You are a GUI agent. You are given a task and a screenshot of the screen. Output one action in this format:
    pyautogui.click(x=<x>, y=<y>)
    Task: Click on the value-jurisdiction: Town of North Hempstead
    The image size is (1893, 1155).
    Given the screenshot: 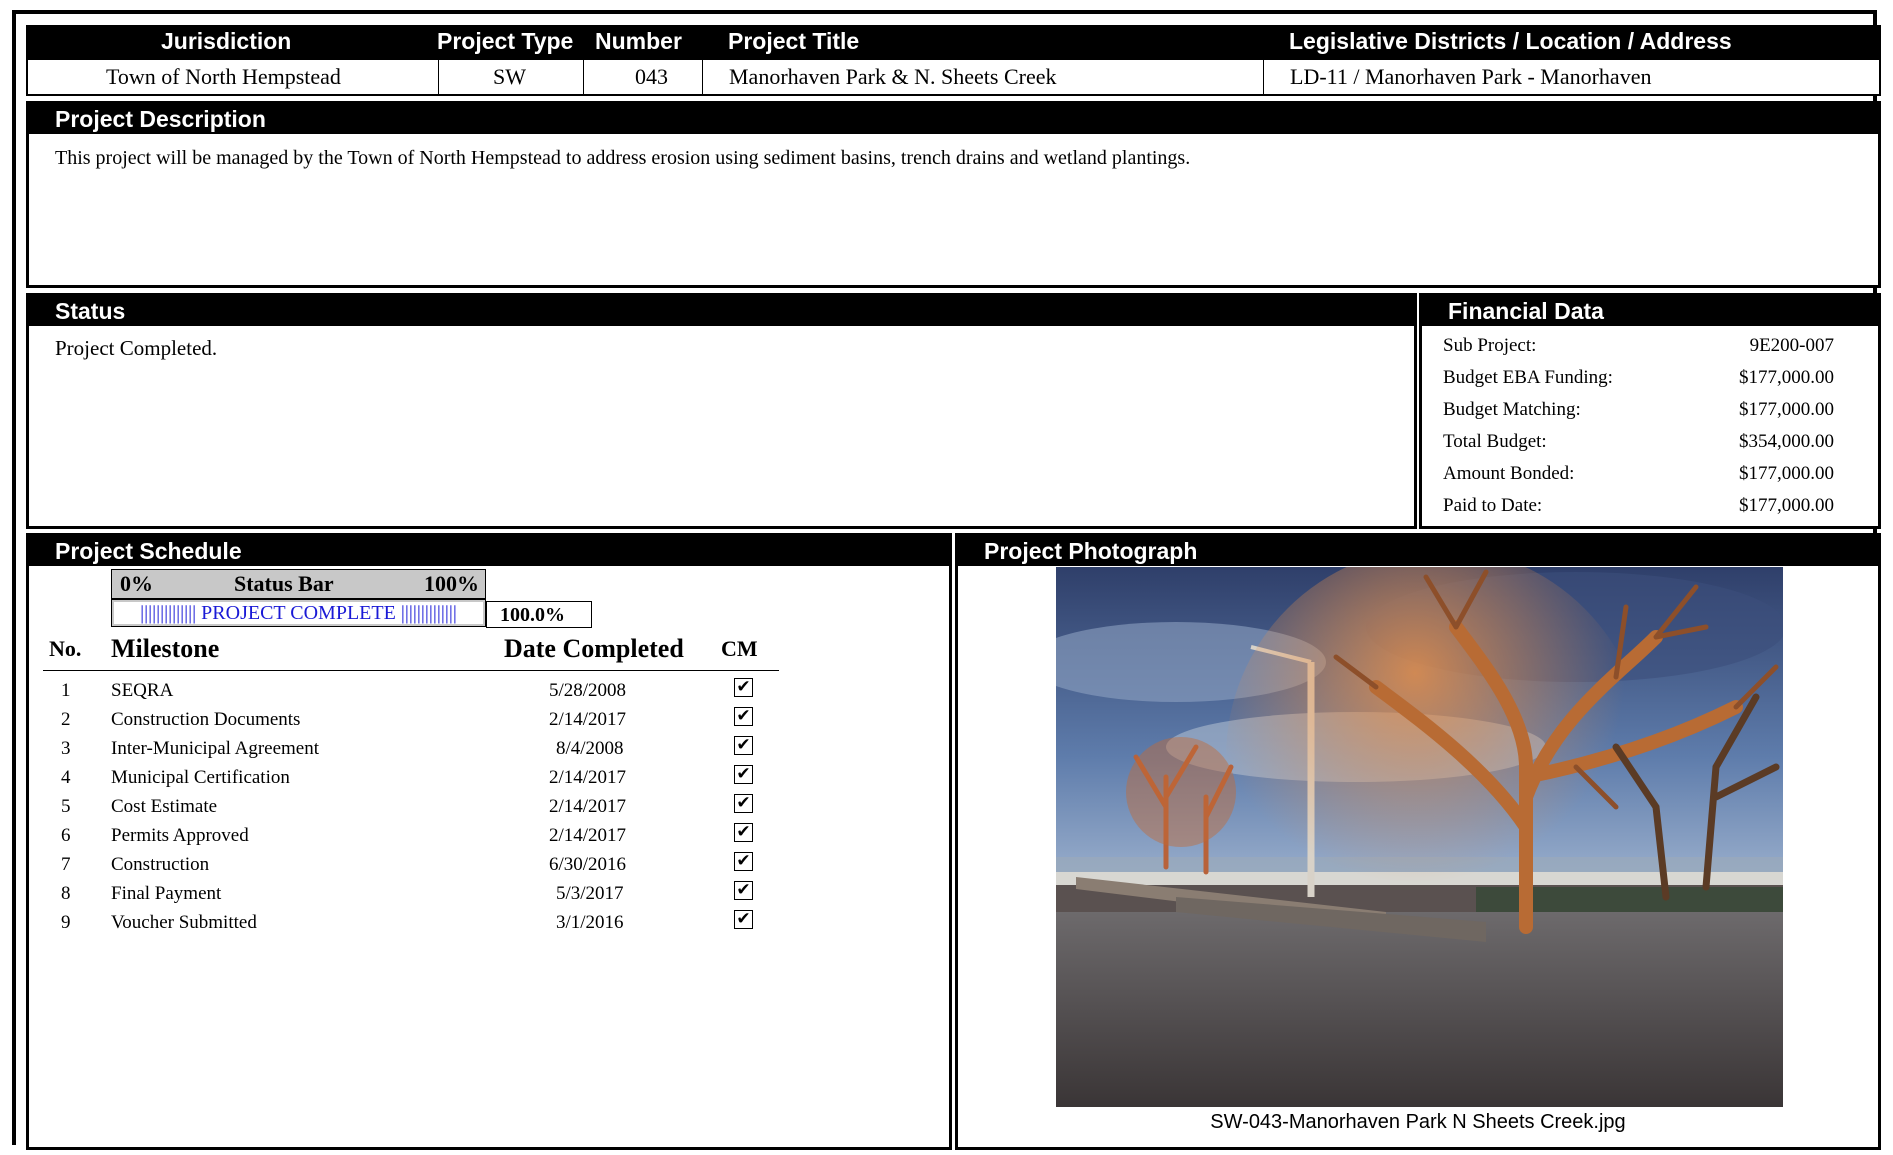 What is the action you would take?
    pyautogui.click(x=223, y=76)
    